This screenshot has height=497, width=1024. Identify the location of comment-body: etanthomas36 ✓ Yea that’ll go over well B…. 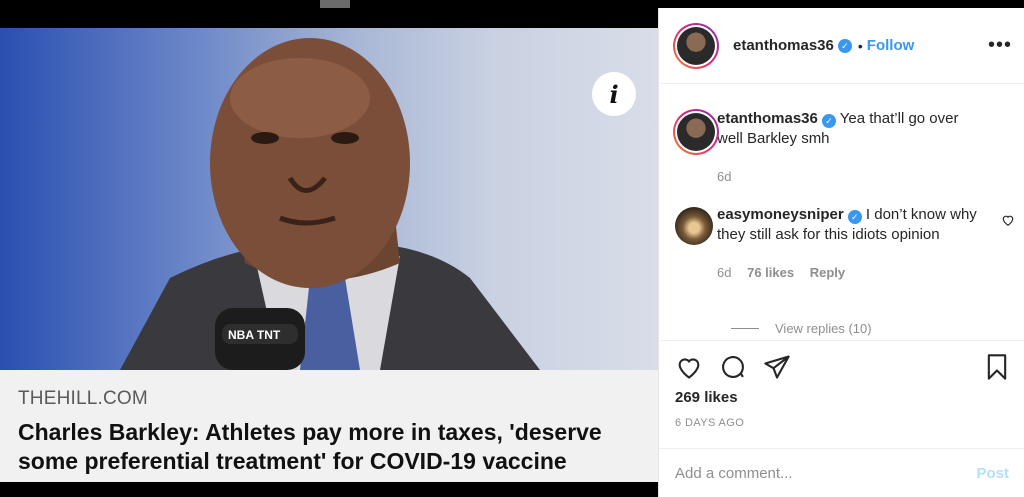
(847, 129).